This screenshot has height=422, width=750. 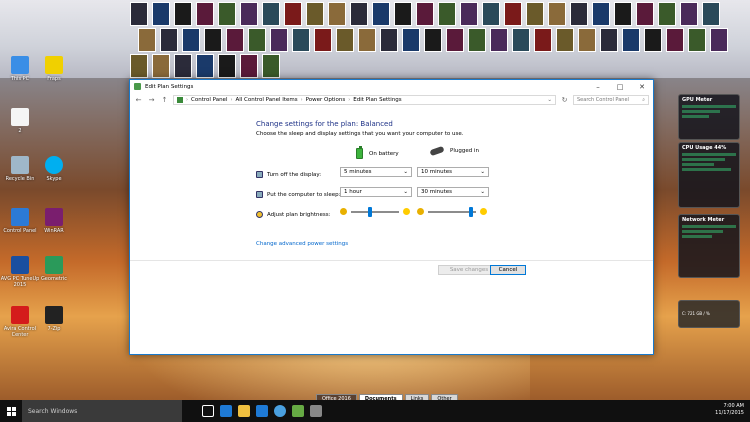 I want to click on advanced-settings-link: Change advanced power settings, so click(x=302, y=244).